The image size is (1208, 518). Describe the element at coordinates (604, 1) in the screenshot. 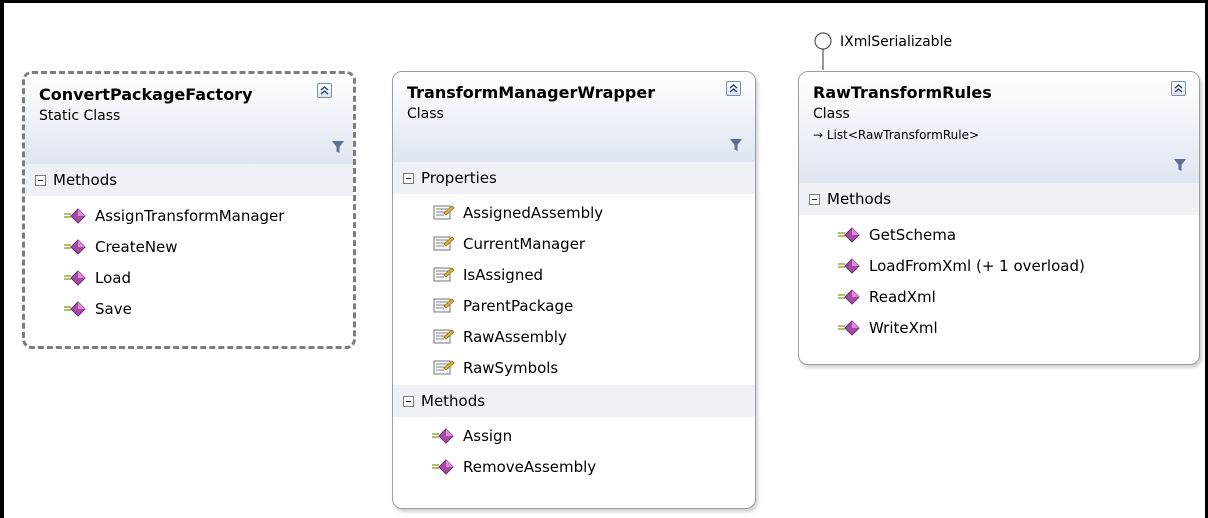

I see `frame-top-border` at that location.